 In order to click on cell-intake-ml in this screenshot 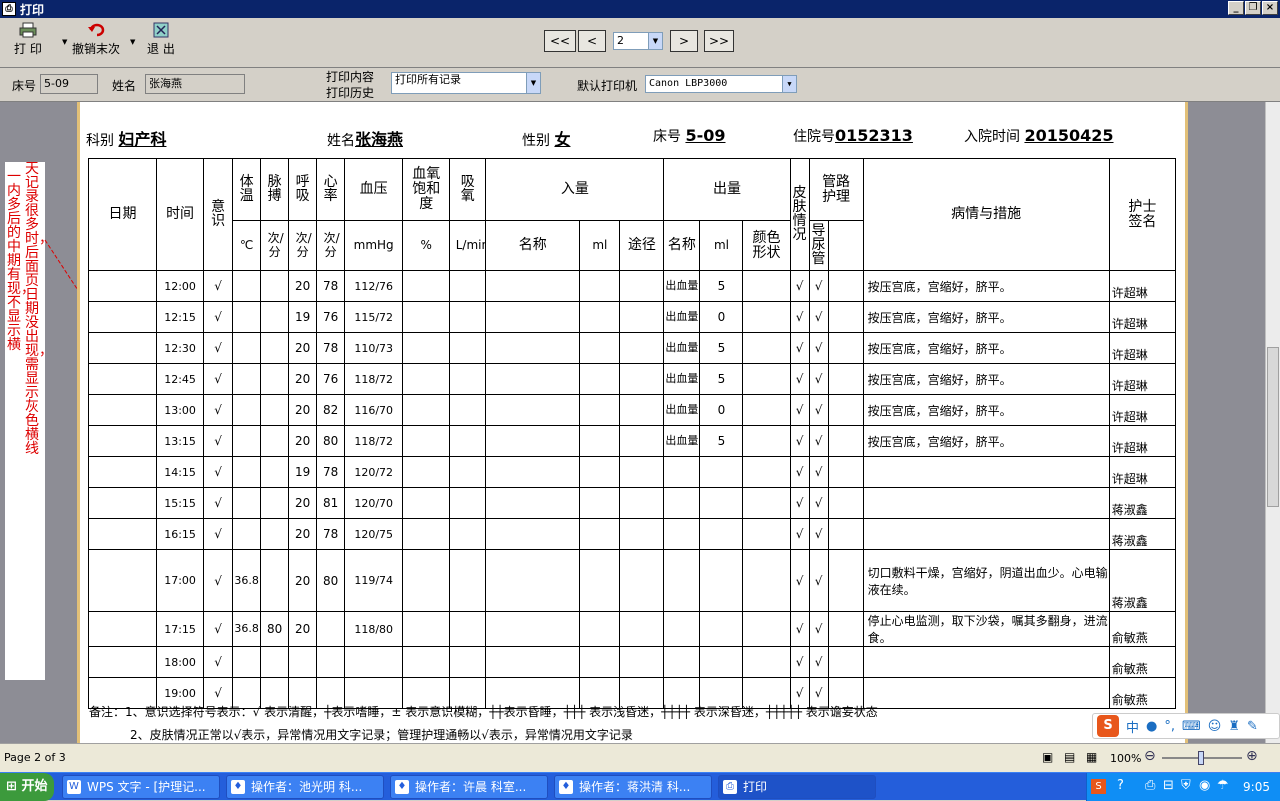, I will do `click(600, 410)`.